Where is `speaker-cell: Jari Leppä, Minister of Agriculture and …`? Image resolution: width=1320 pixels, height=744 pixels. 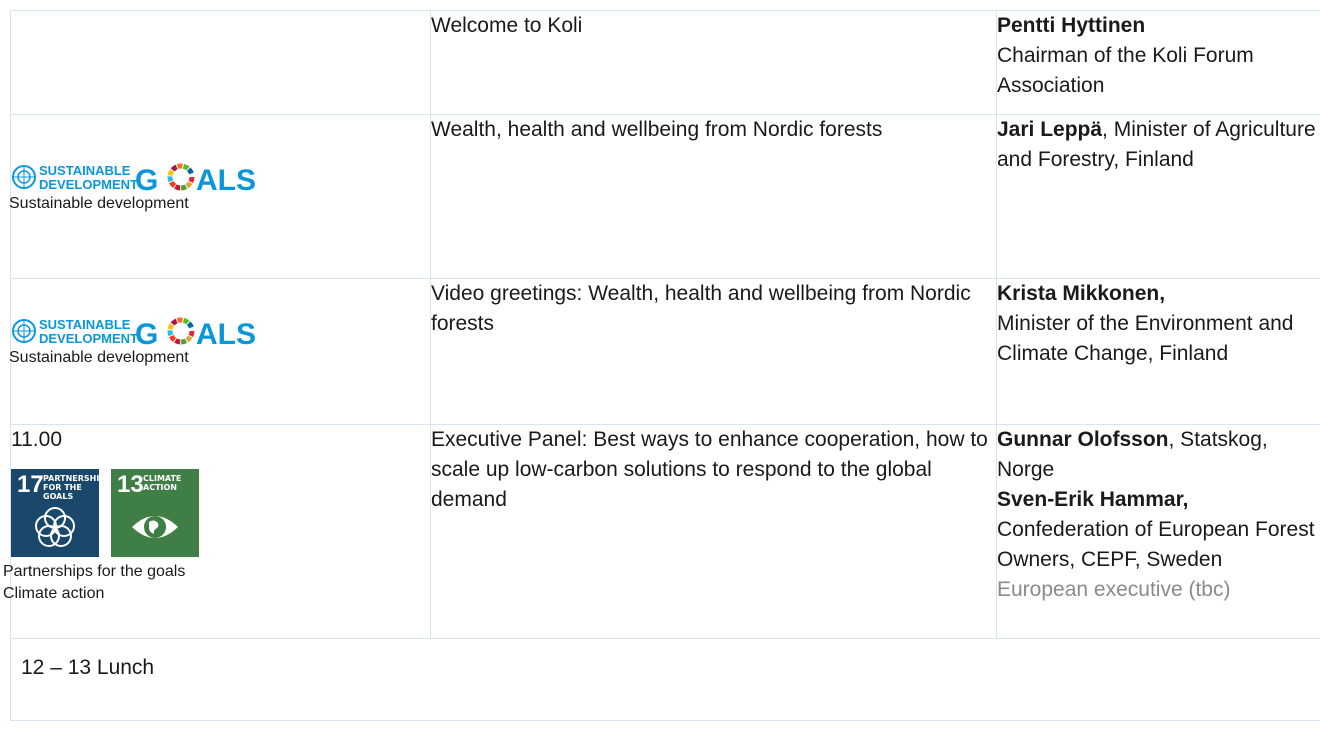
speaker-cell: Jari Leppä, Minister of Agriculture and … is located at coordinates (1158, 196).